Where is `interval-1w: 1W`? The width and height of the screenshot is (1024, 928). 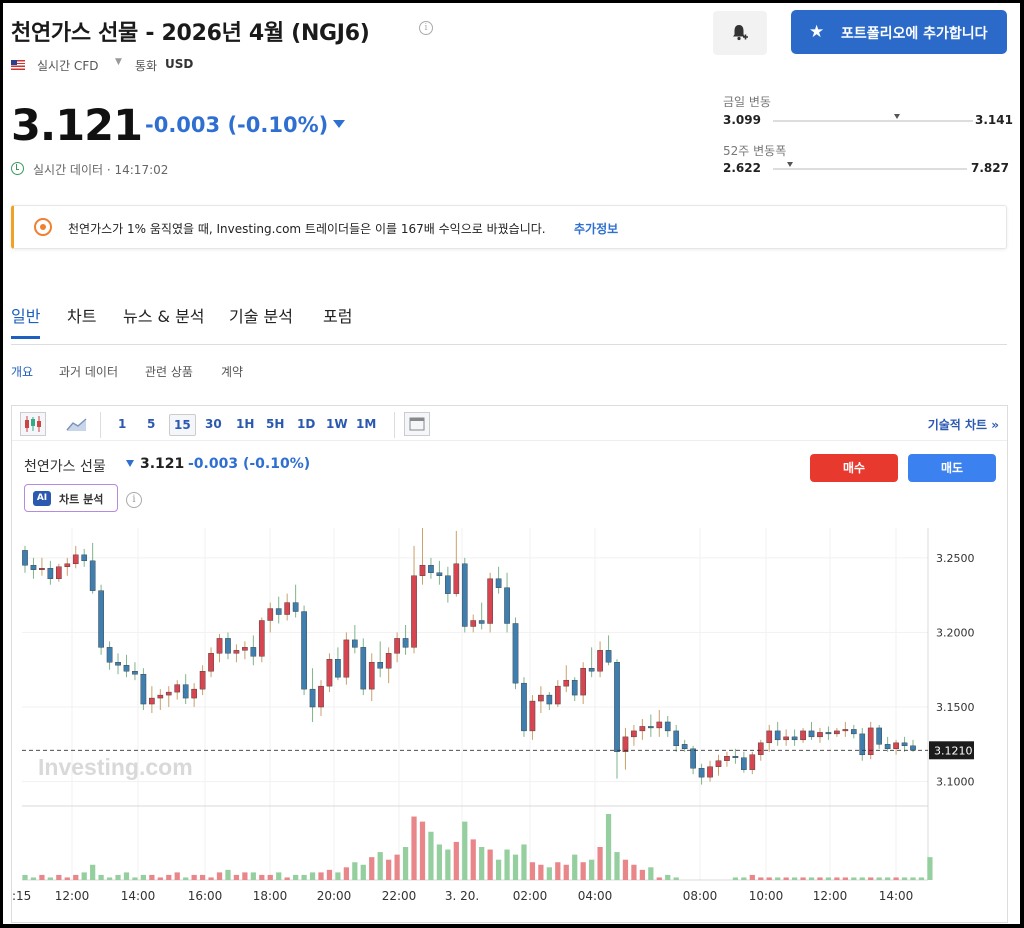
interval-1w: 1W is located at coordinates (337, 425).